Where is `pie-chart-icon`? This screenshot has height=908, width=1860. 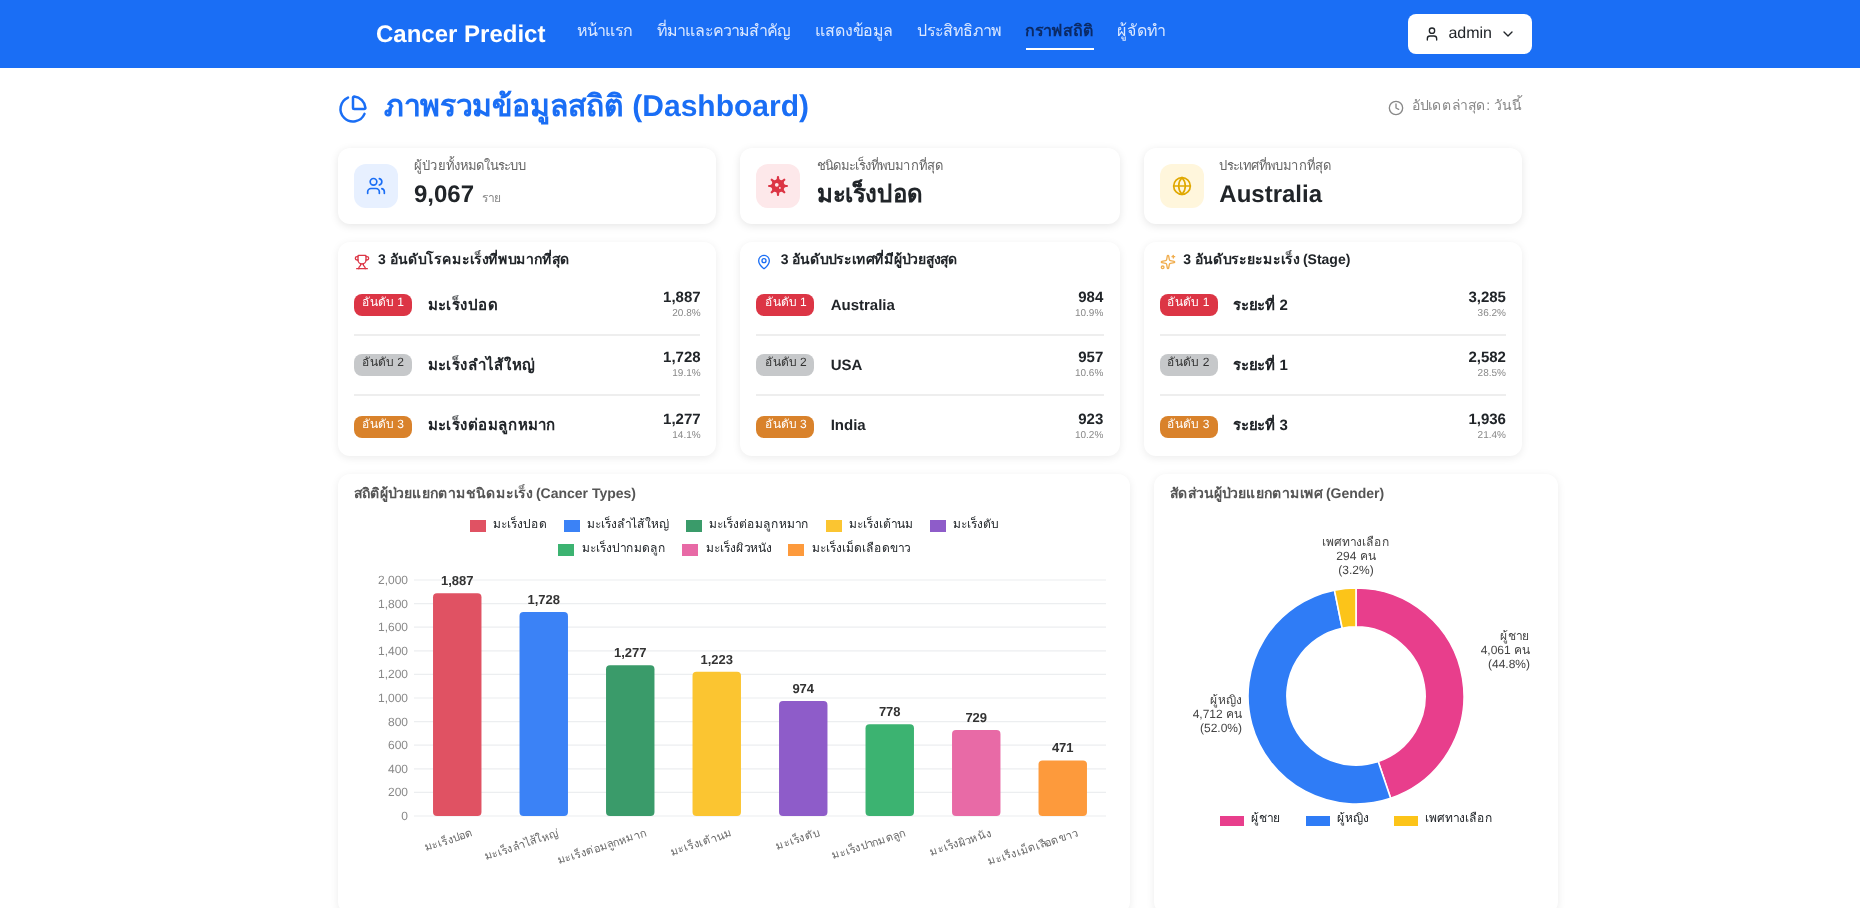
pie-chart-icon is located at coordinates (353, 108).